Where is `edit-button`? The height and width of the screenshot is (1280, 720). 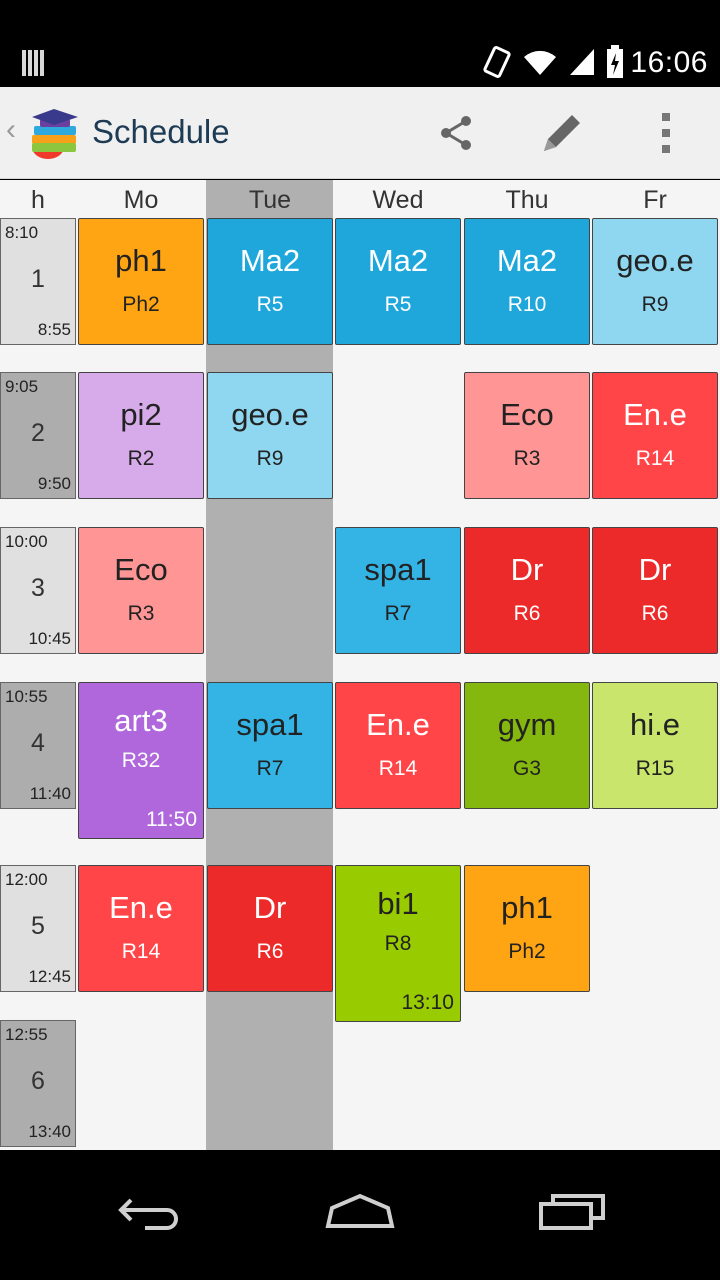 edit-button is located at coordinates (562, 133).